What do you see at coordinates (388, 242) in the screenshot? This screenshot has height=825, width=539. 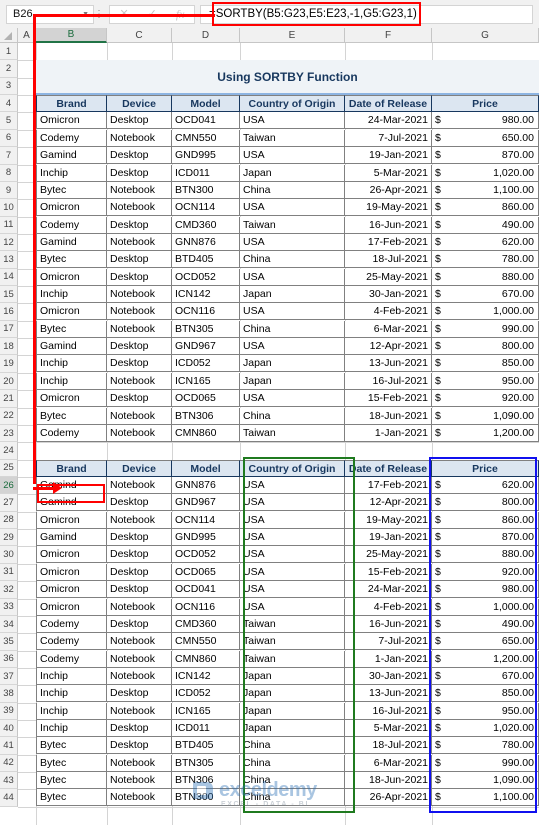 I see `source-table-cell-date: 17-Feb-2021` at bounding box center [388, 242].